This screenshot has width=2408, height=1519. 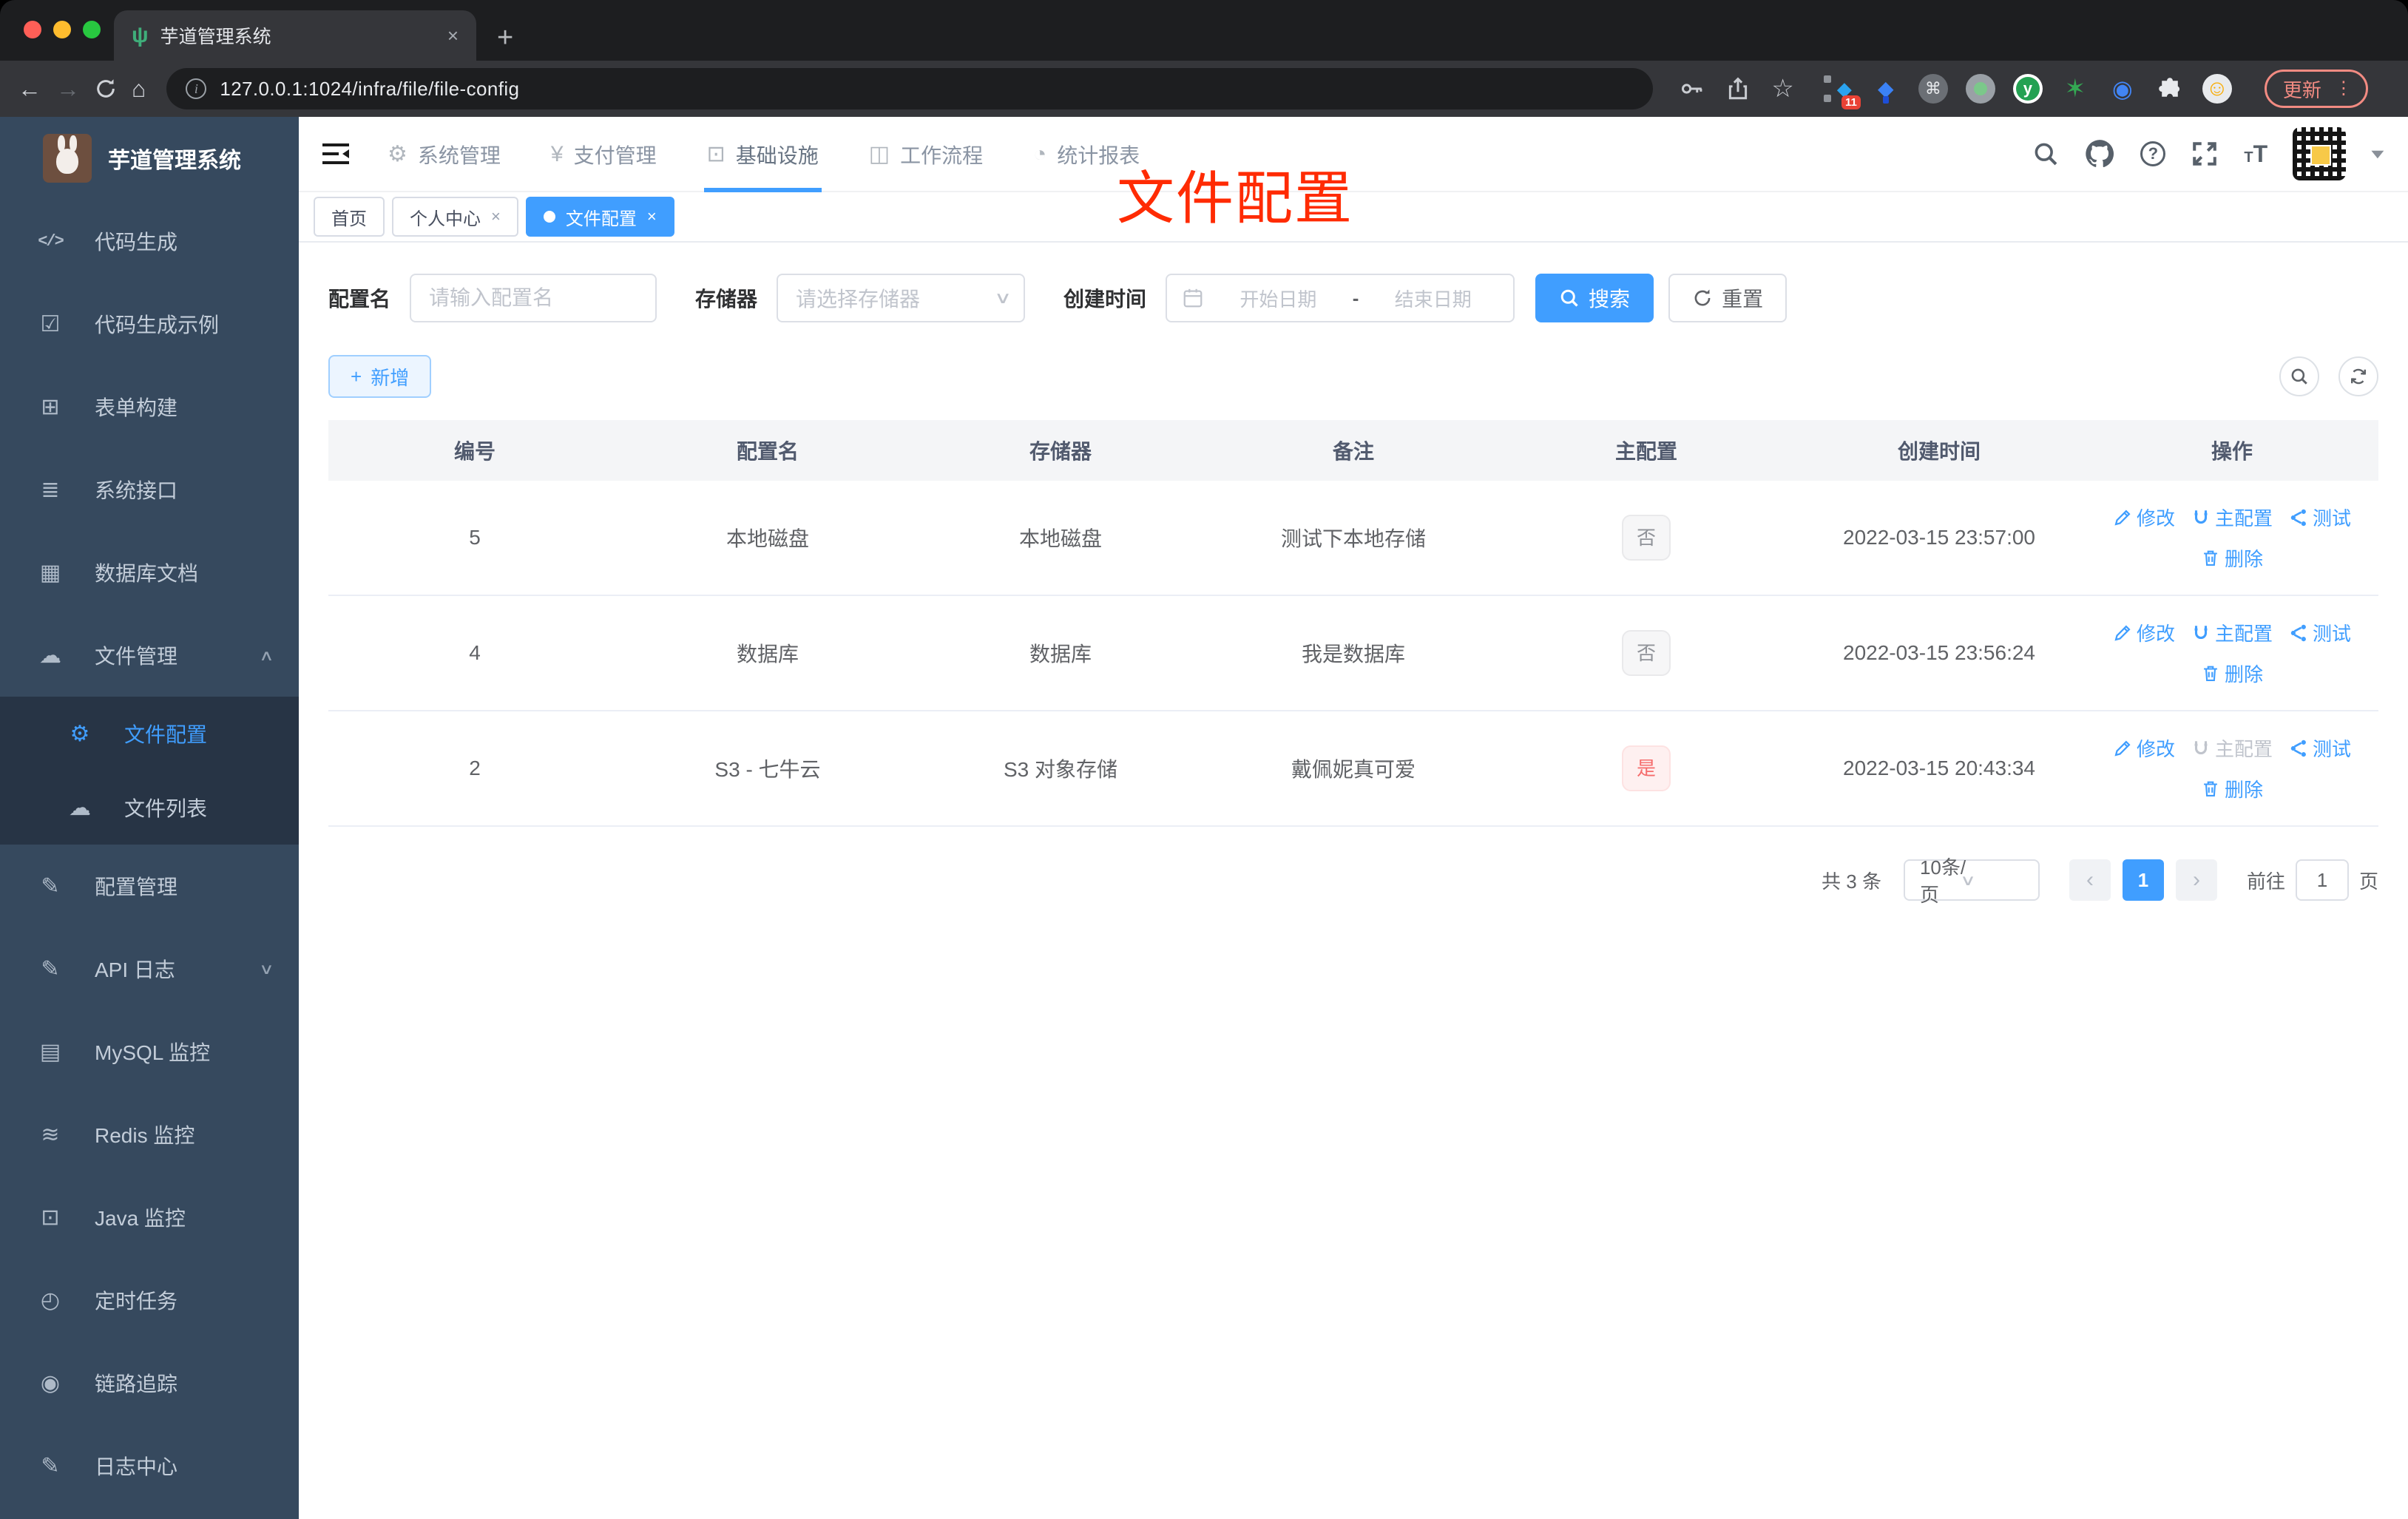 I want to click on sidebar-item-Redis 监控: ≋ Redis 监控, so click(x=149, y=1134).